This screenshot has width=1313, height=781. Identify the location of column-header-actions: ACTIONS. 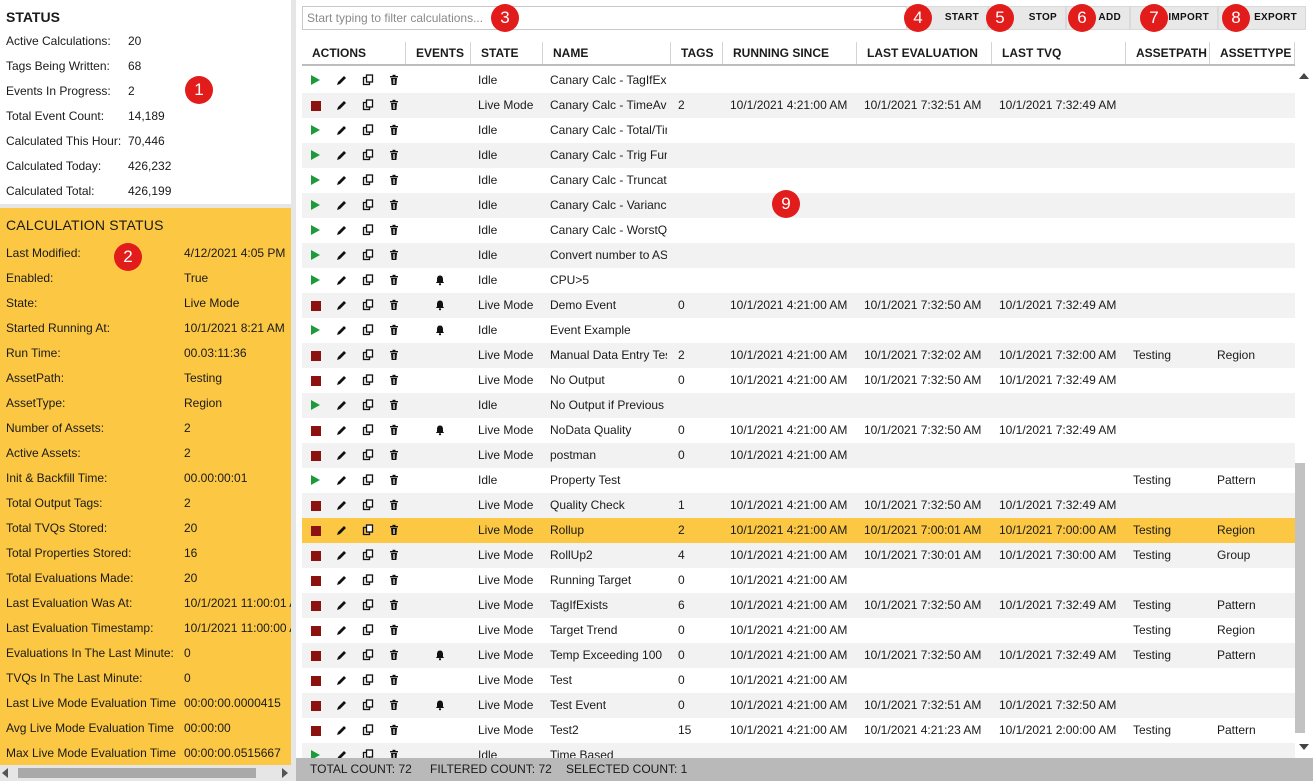
(354, 53).